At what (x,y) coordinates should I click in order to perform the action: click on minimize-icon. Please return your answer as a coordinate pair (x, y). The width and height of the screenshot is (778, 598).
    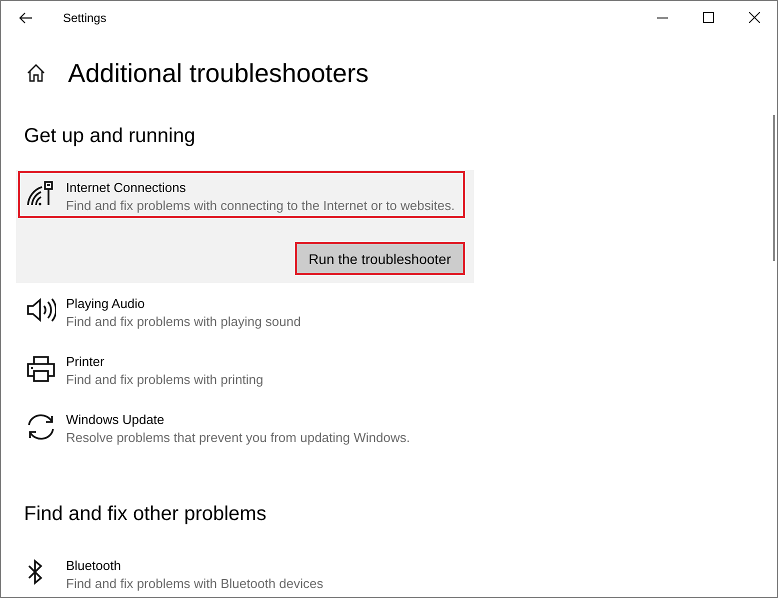
    Looking at the image, I should click on (662, 17).